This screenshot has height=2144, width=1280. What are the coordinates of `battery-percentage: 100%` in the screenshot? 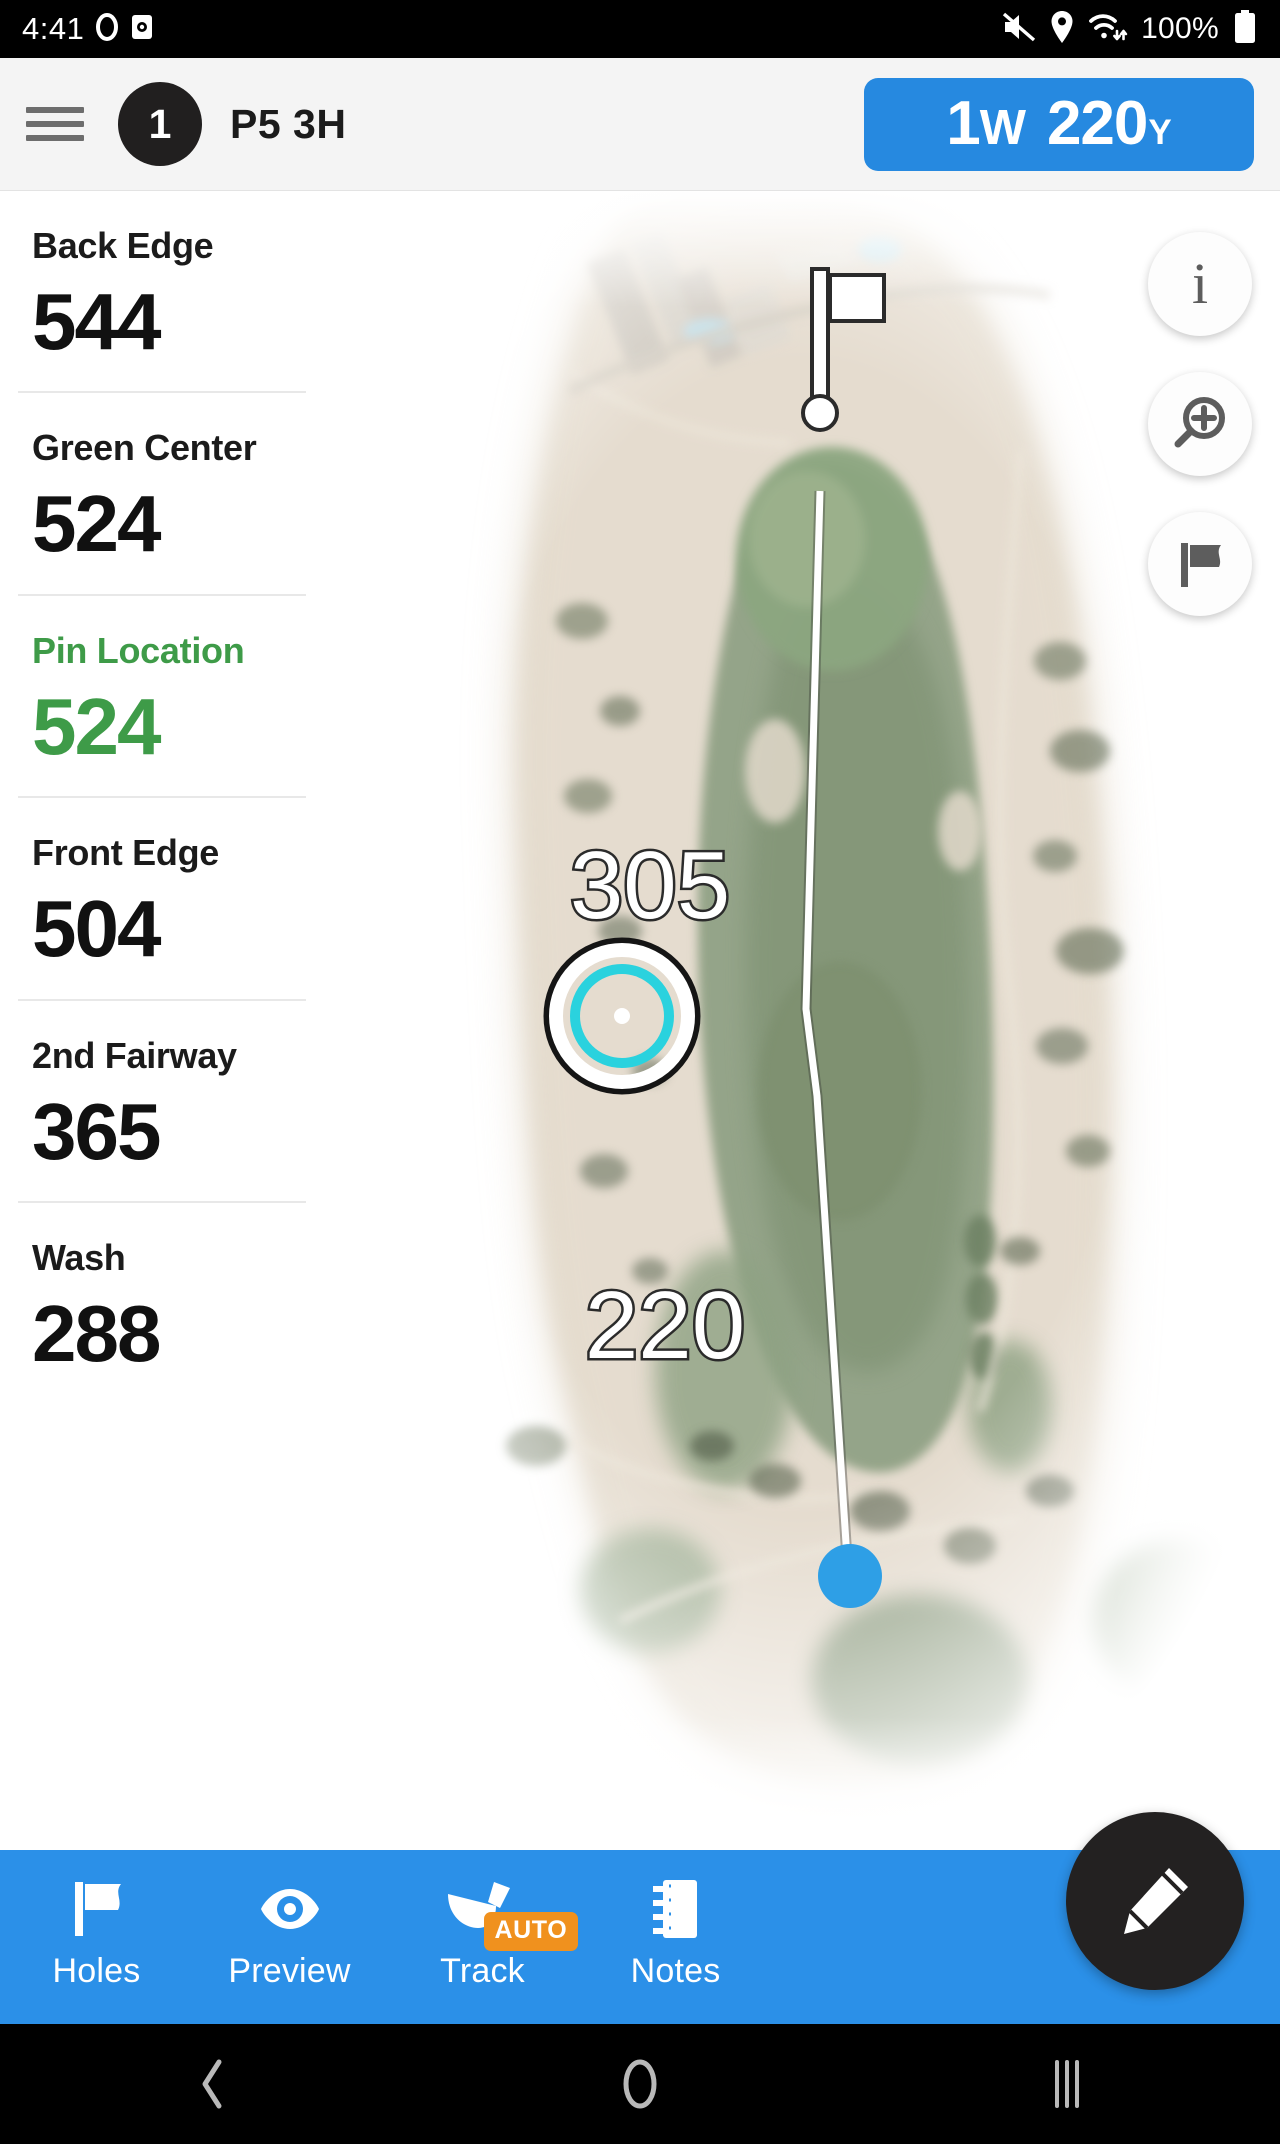 It's located at (1180, 28).